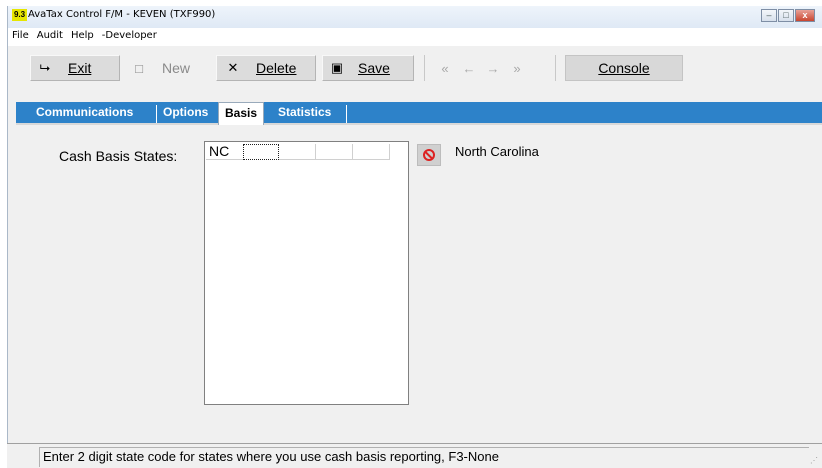  I want to click on exit-label: Exit, so click(80, 68).